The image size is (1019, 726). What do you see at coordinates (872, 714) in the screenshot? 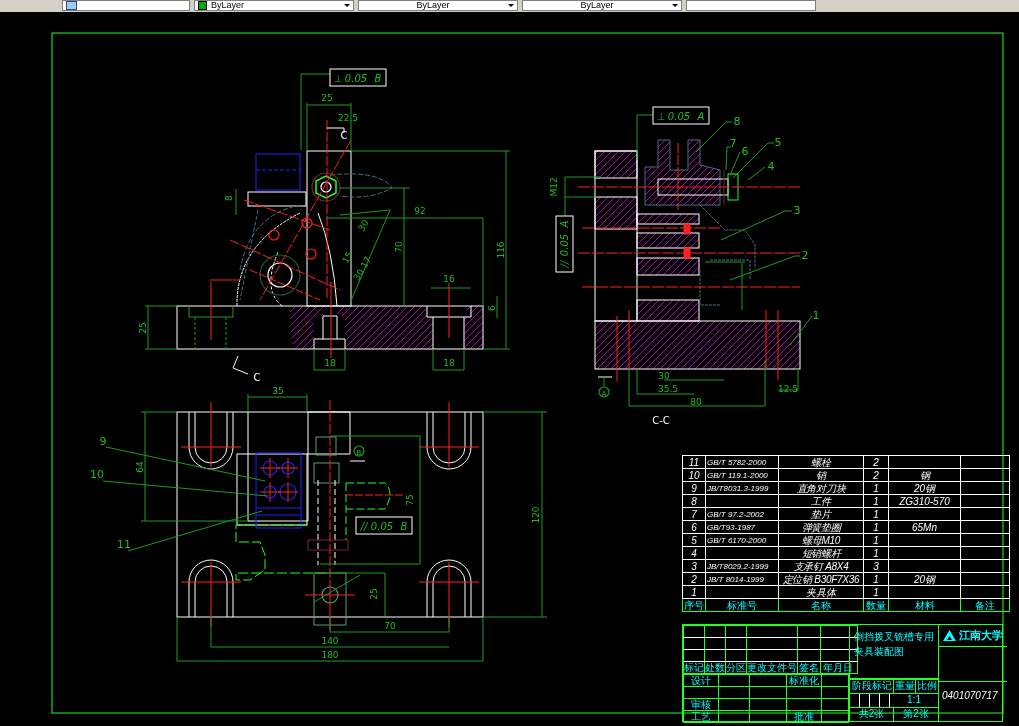
I see `table-cell: 共2张` at bounding box center [872, 714].